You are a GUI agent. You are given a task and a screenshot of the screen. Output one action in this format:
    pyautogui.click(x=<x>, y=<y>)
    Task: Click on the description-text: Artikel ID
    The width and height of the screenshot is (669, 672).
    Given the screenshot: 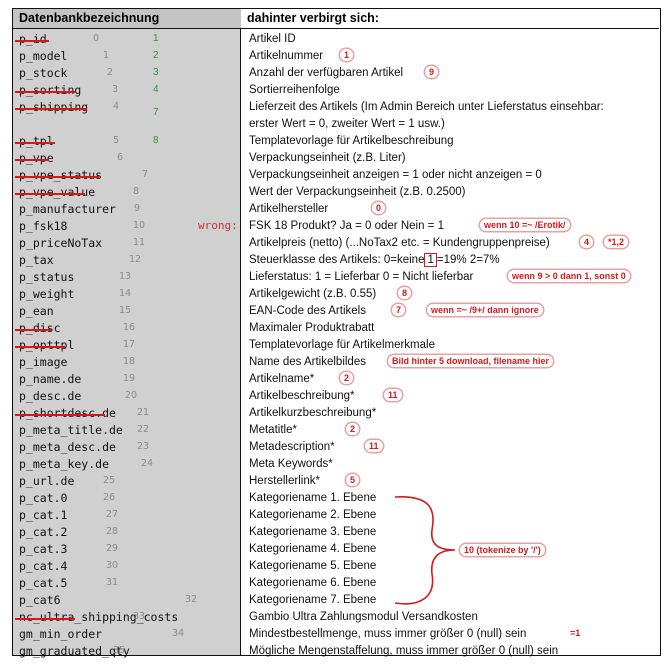 What is the action you would take?
    pyautogui.click(x=272, y=39)
    